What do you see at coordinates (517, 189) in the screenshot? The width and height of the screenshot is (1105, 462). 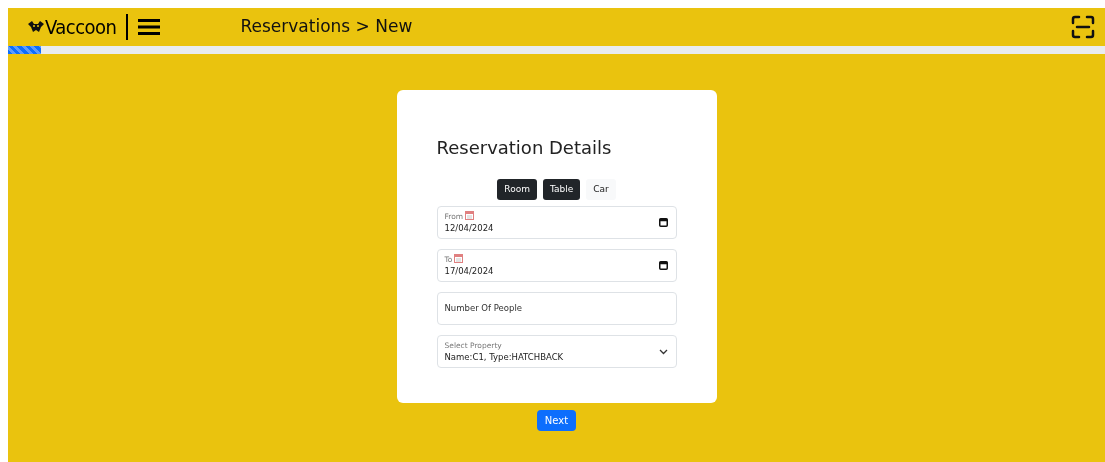 I see `type-tab: Room` at bounding box center [517, 189].